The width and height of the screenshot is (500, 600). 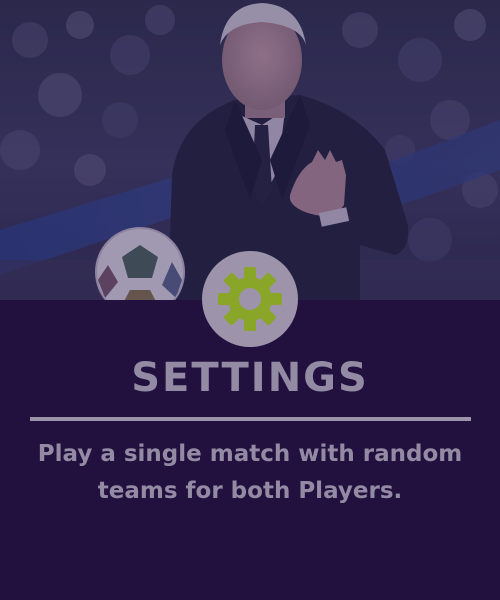 I want to click on gear-icon, so click(x=250, y=299).